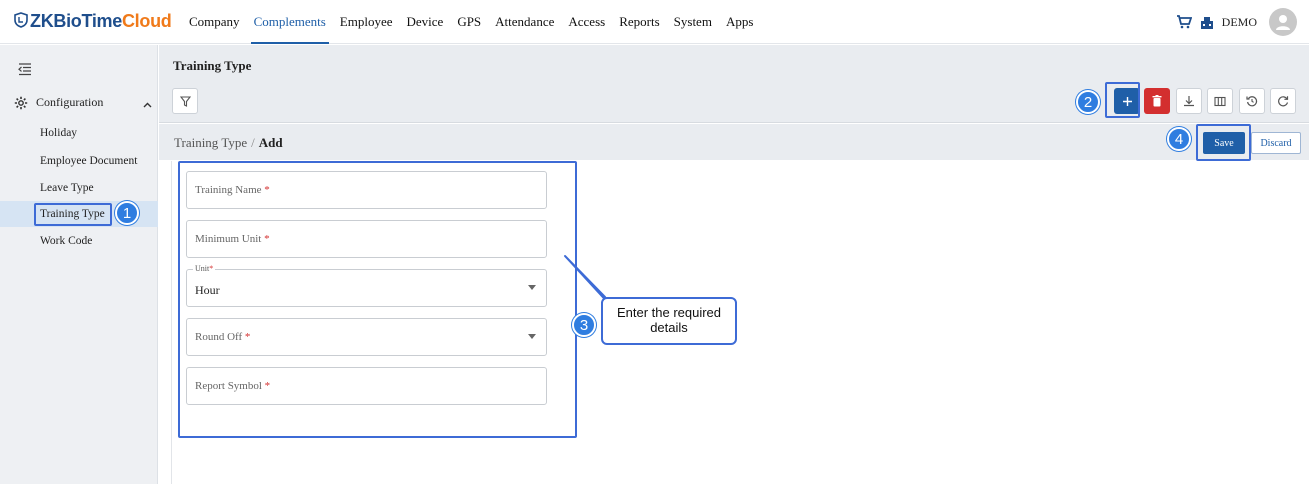 The width and height of the screenshot is (1309, 484). I want to click on nav-employee: Employee, so click(366, 22).